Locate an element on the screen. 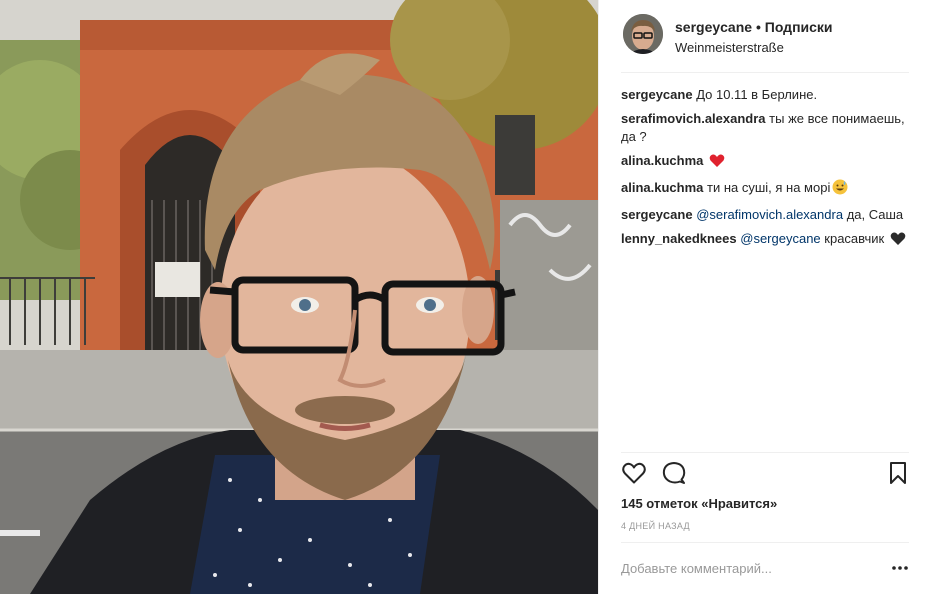  ellipsis-icon is located at coordinates (900, 568).